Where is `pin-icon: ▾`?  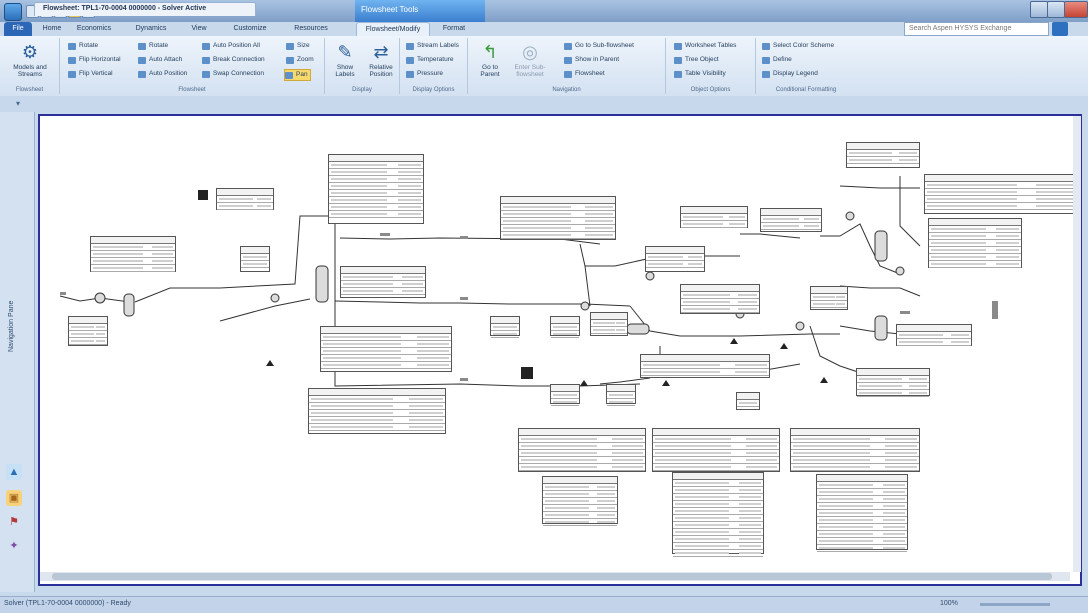 pin-icon: ▾ is located at coordinates (18, 103).